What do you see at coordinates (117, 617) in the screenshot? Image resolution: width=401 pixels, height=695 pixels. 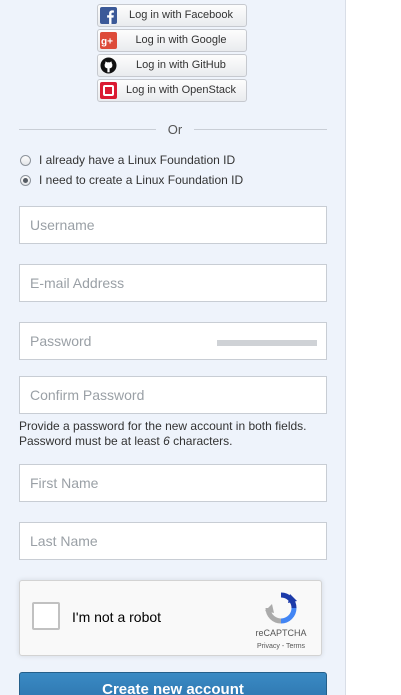 I see `recaptcha-label: I'm not a robot` at bounding box center [117, 617].